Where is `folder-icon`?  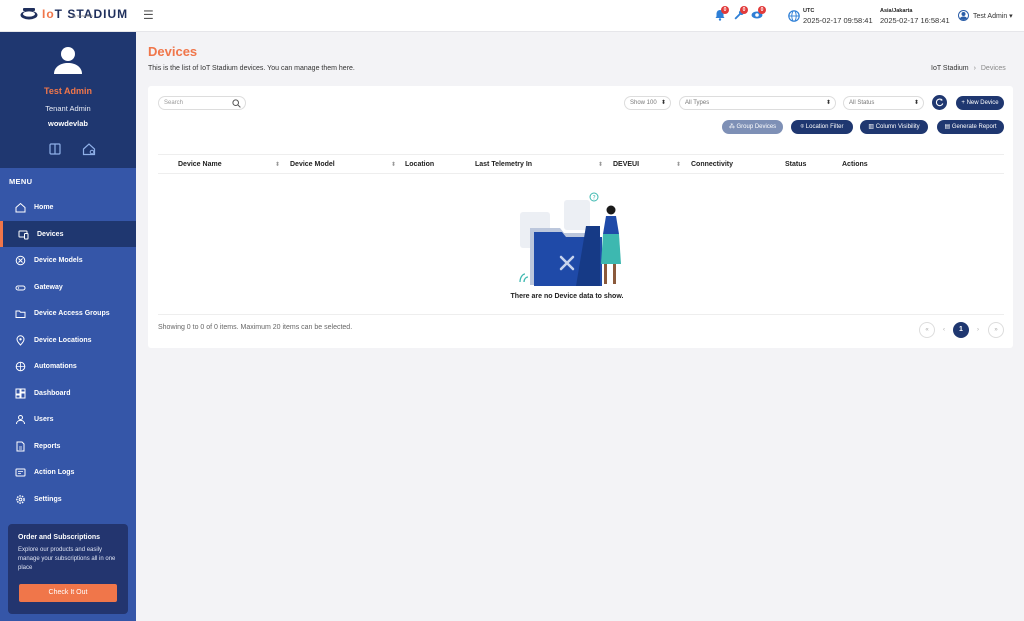 folder-icon is located at coordinates (20, 313).